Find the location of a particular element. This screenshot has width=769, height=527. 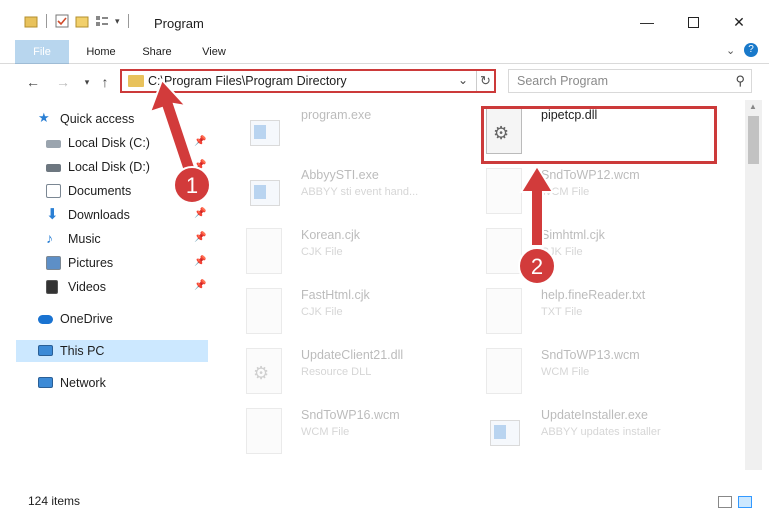

file-name: UpdateClient21.dll is located at coordinates (352, 355).